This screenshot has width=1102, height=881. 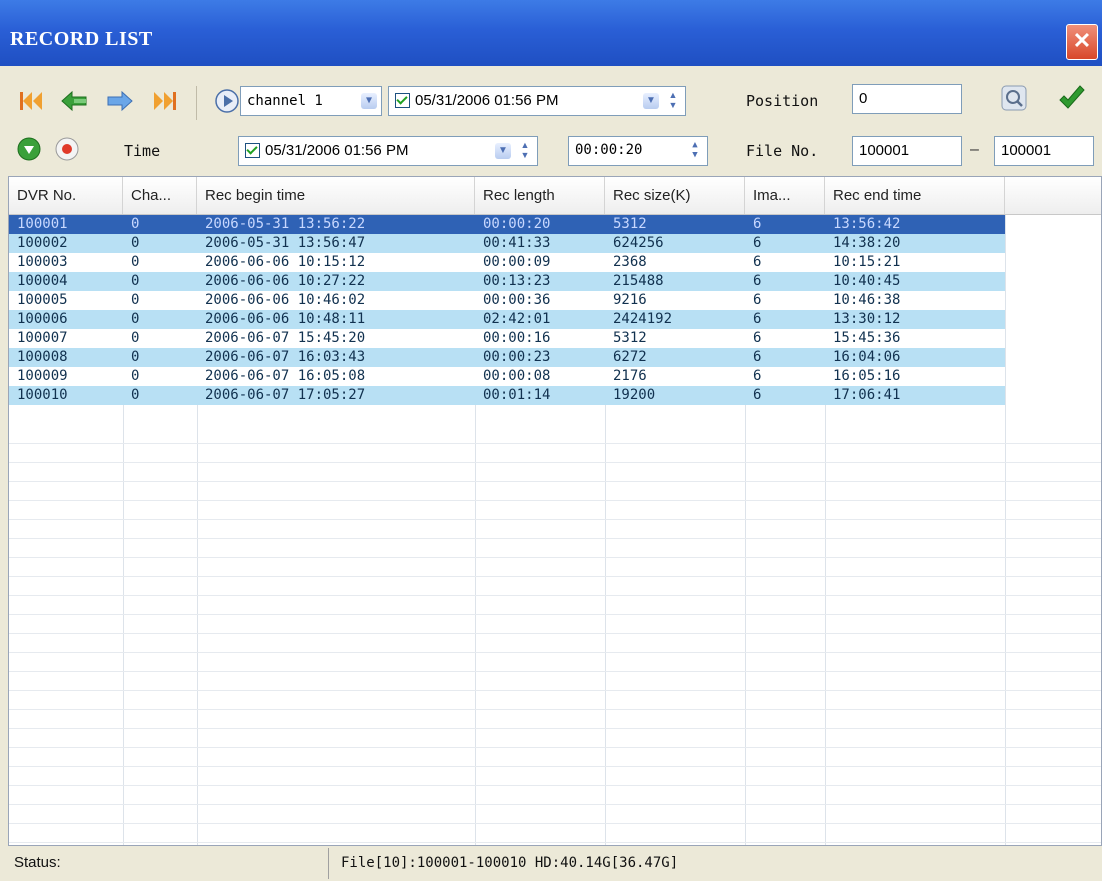 I want to click on last-record-icon, so click(x=163, y=101).